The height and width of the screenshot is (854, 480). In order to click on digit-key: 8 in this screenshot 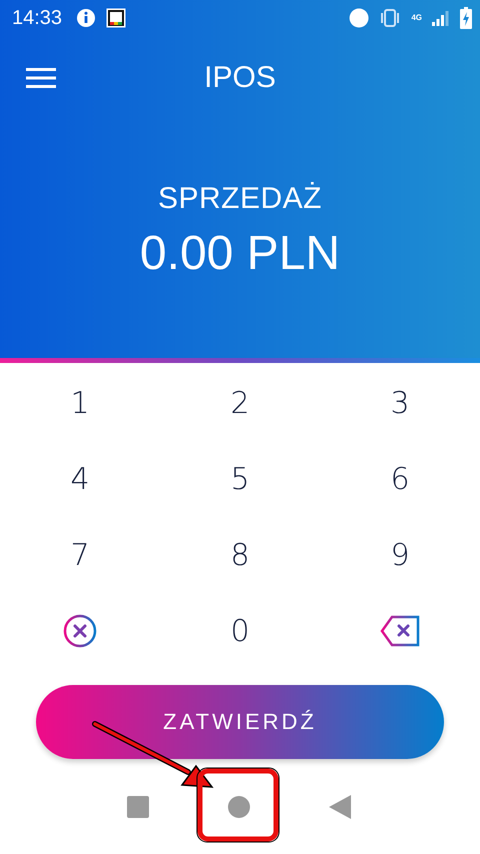, I will do `click(240, 555)`.